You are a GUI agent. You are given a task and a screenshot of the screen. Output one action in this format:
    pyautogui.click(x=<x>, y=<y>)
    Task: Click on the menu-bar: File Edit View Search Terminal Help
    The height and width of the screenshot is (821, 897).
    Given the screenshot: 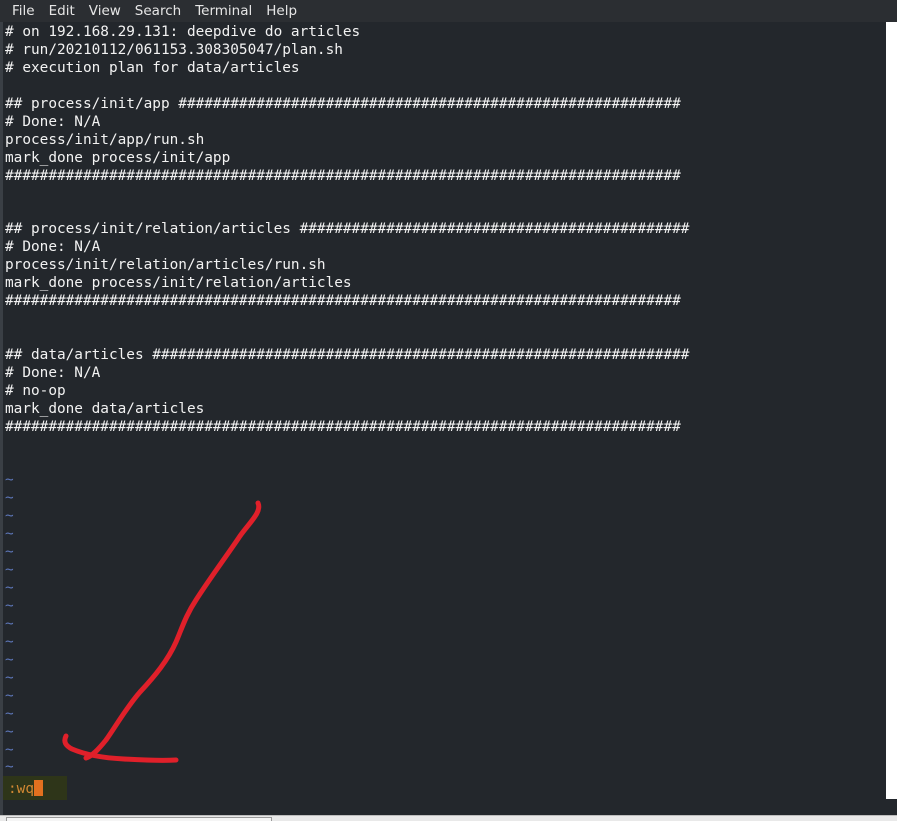 What is the action you would take?
    pyautogui.click(x=448, y=11)
    